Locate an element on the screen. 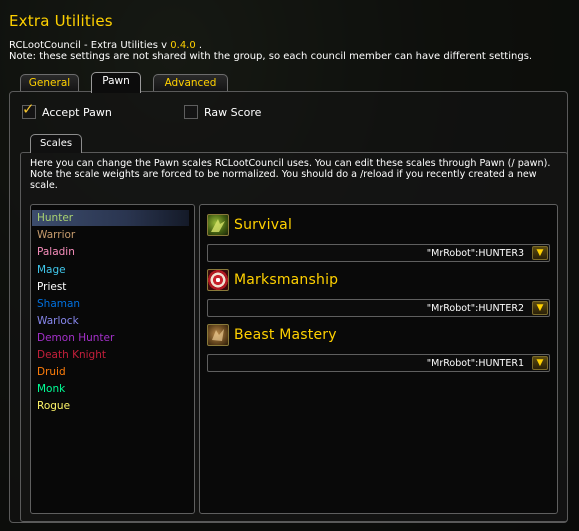 This screenshot has width=579, height=531. class-item-warlock: Warlock is located at coordinates (58, 321).